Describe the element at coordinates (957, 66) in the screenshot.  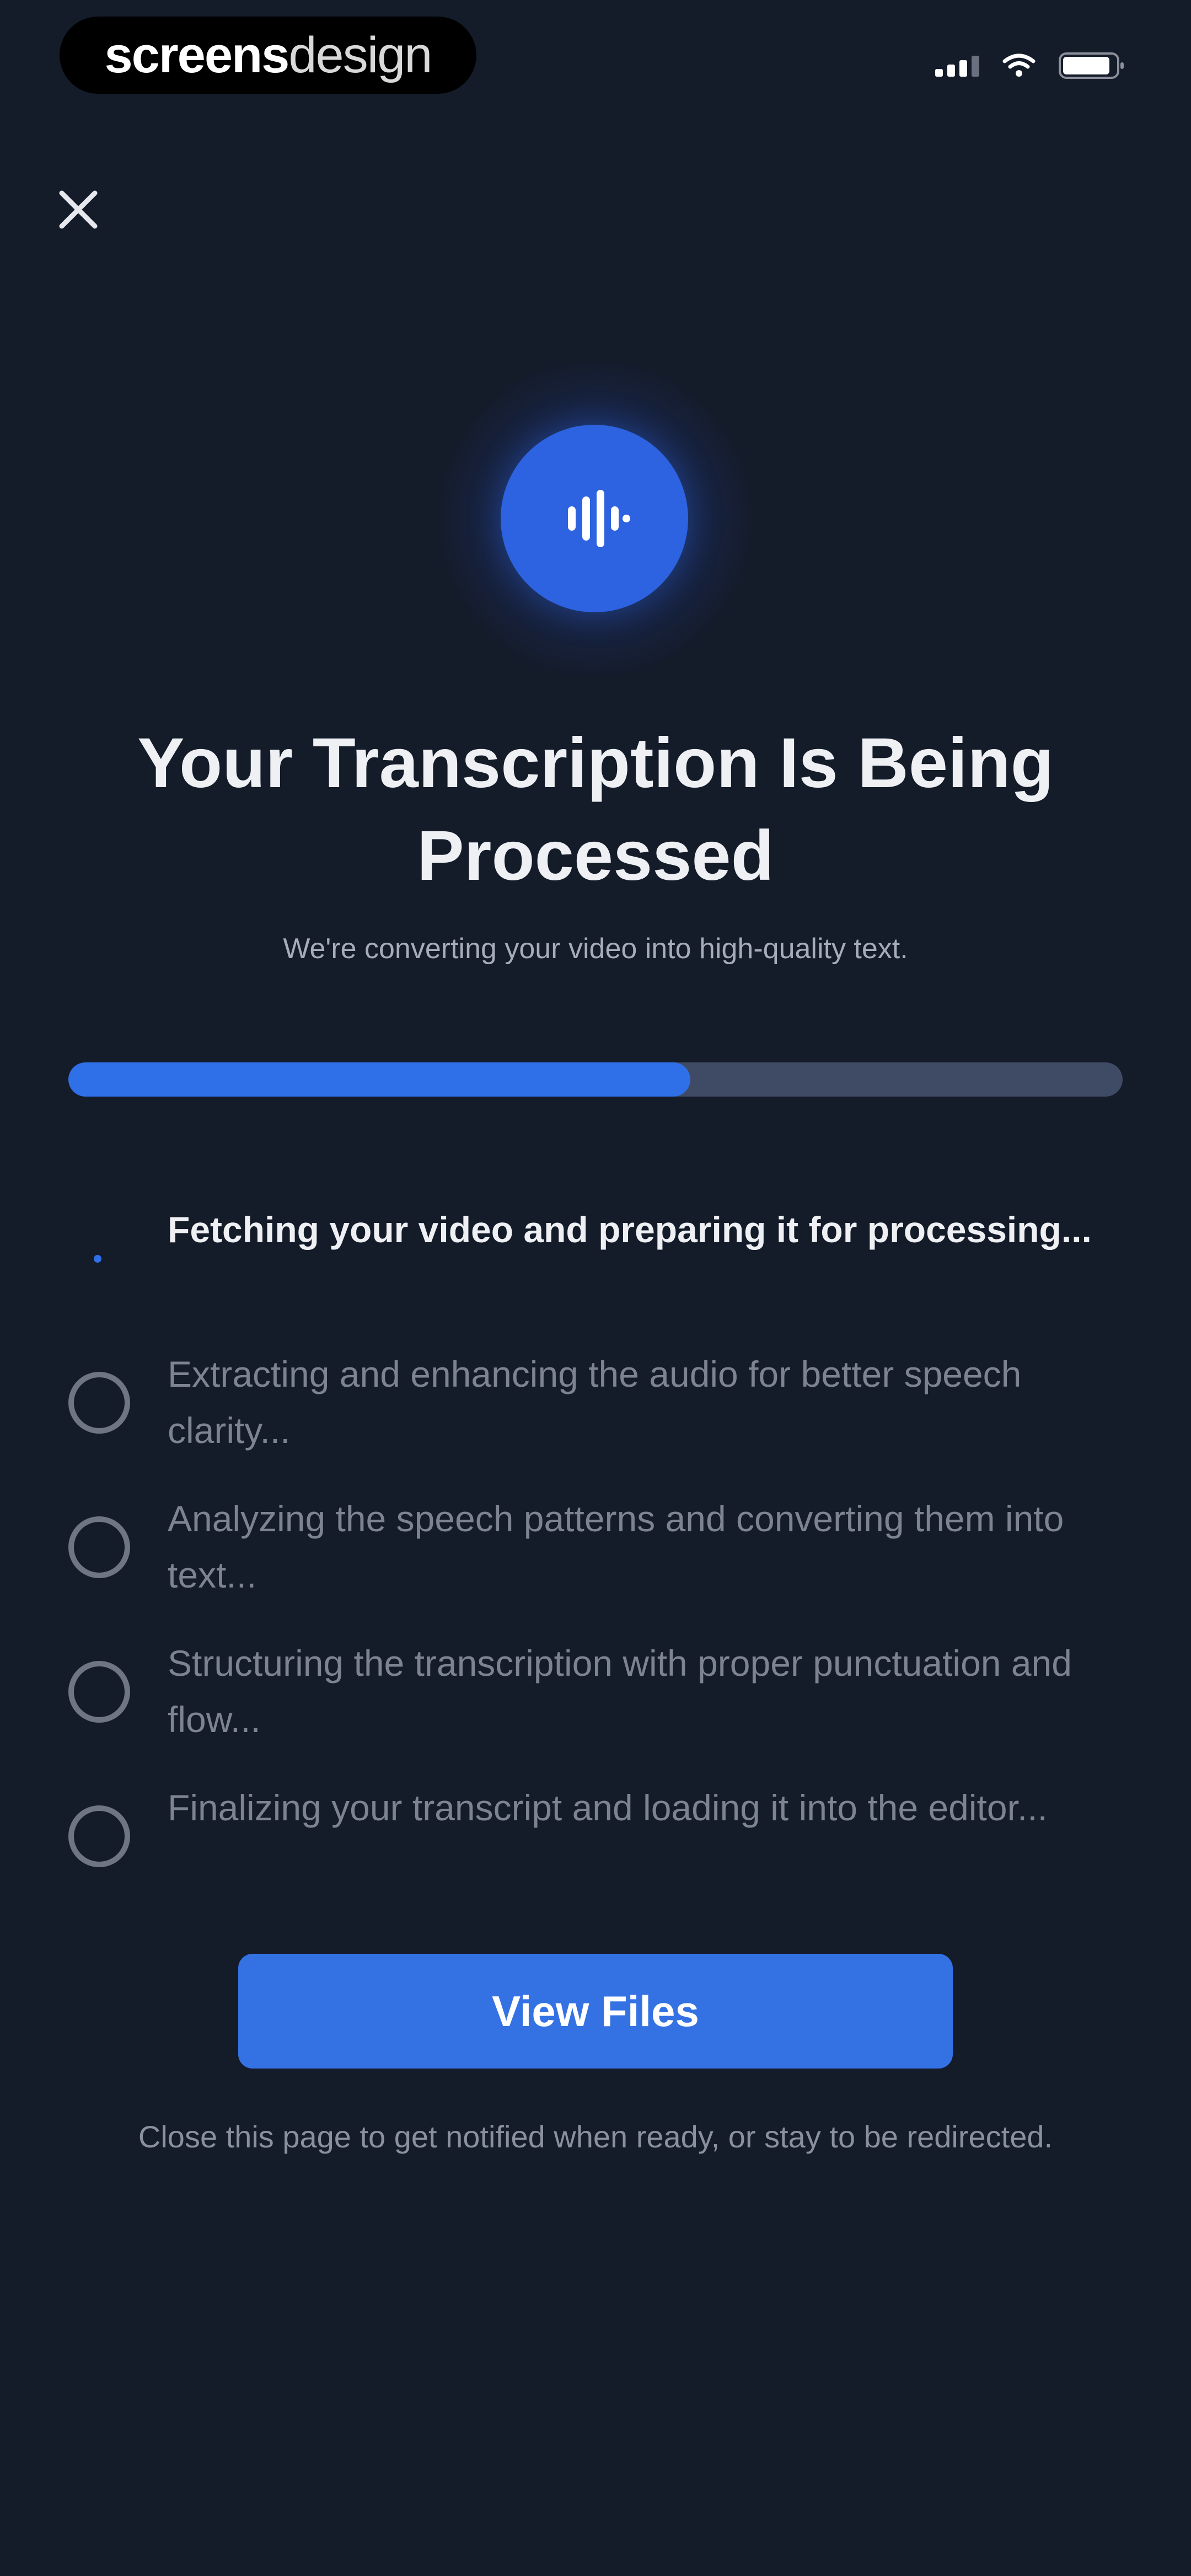
I see `signal-icon` at that location.